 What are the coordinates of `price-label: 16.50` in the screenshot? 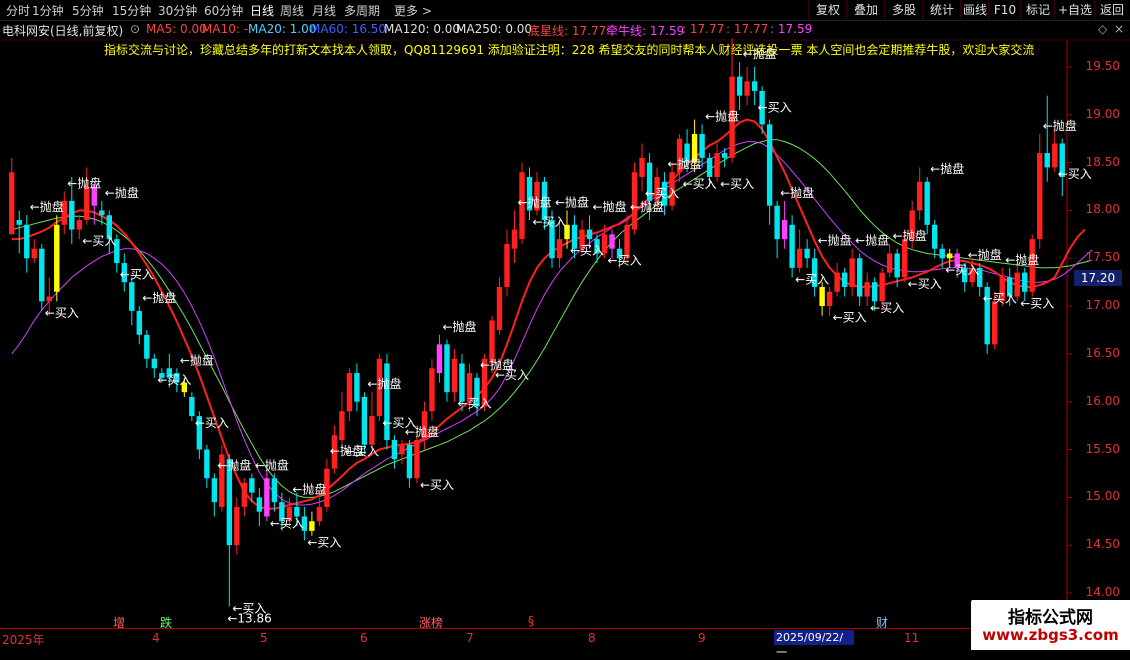 It's located at (1102, 352).